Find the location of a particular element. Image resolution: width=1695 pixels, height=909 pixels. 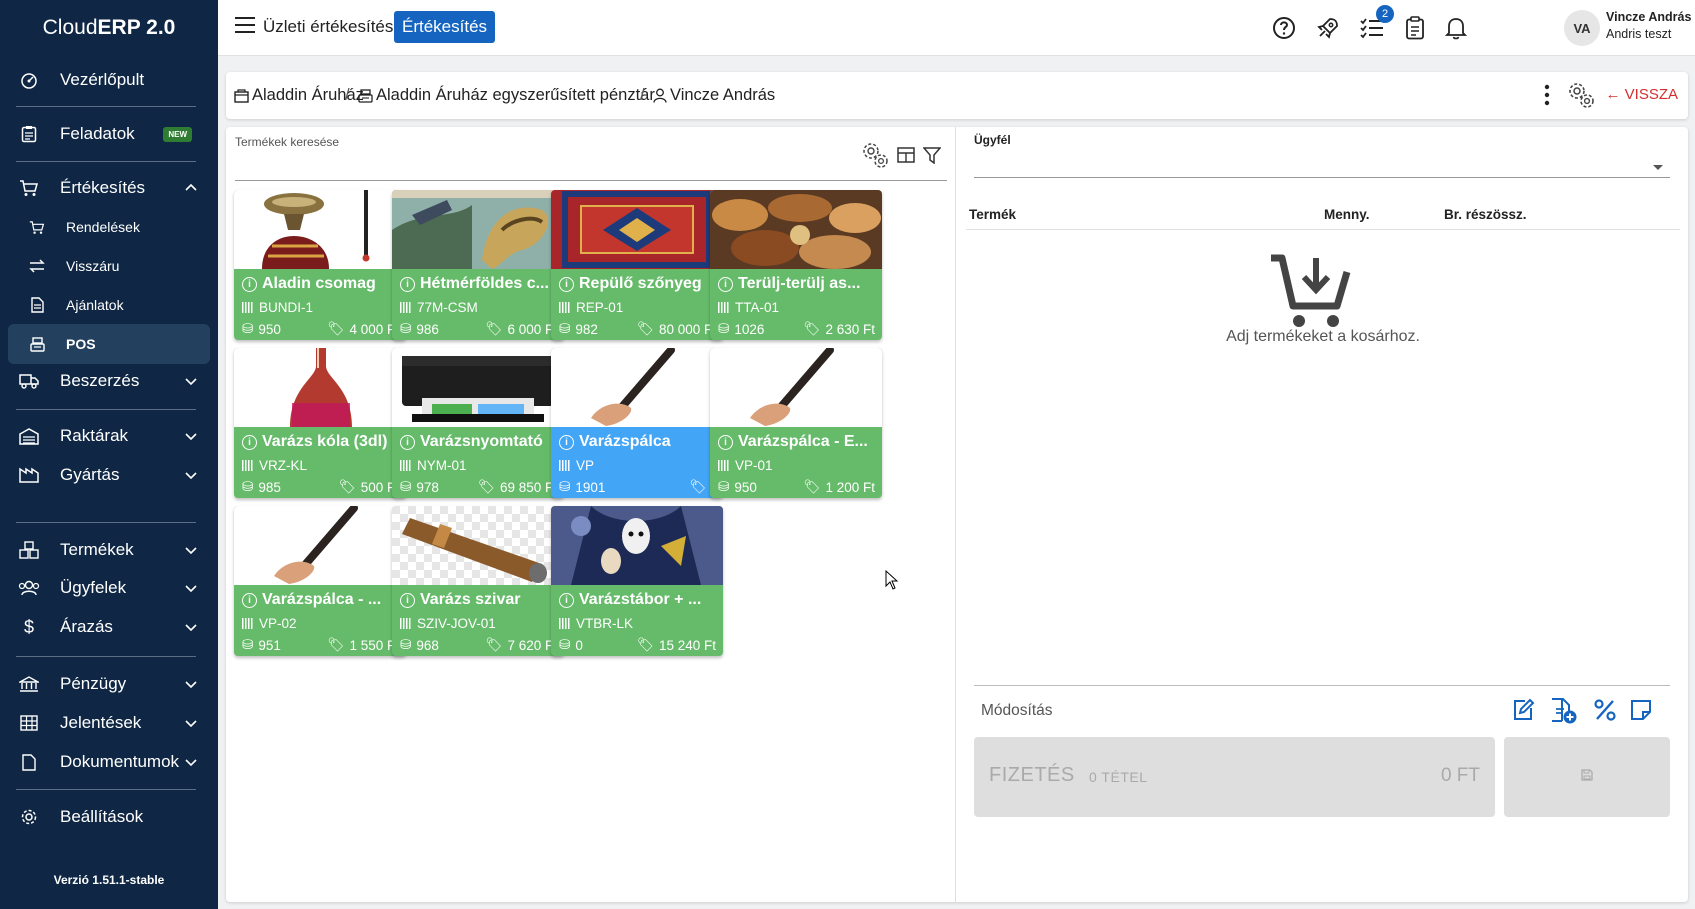

product-tile: i Varázspálca - ... VP-02 ⛁ 951 🏷 1 550 Ft is located at coordinates (320, 581).